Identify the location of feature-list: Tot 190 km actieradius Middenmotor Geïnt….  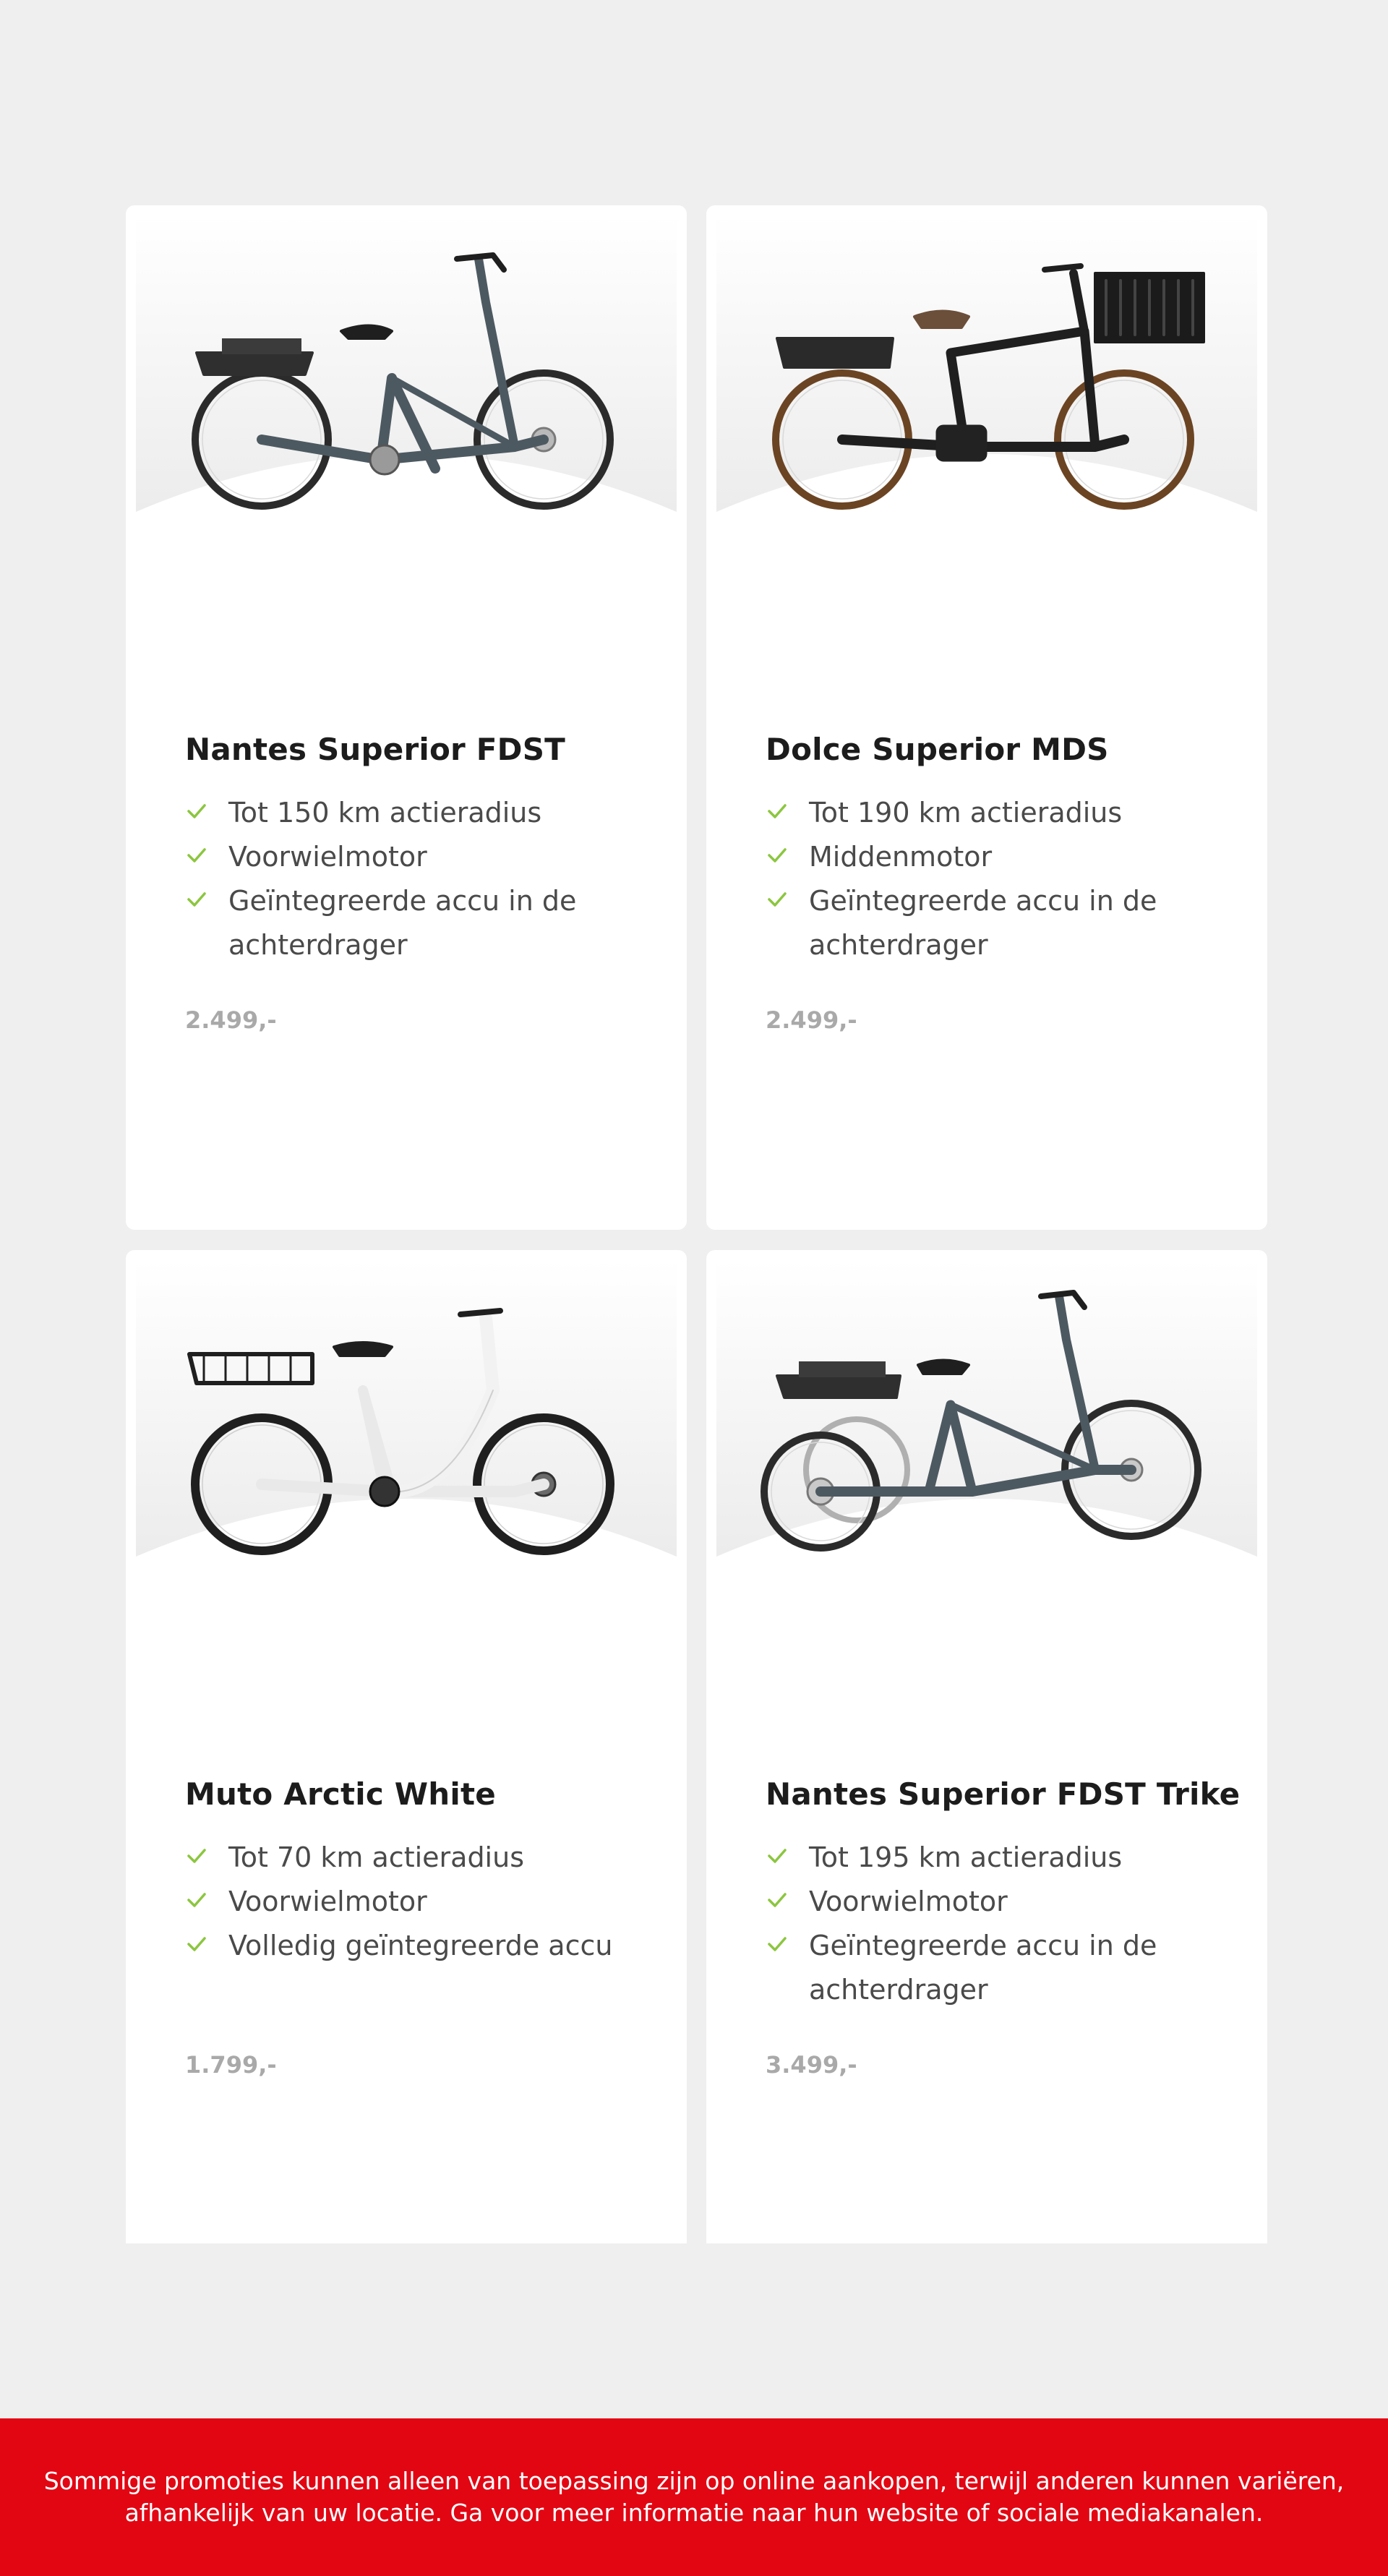
(997, 879).